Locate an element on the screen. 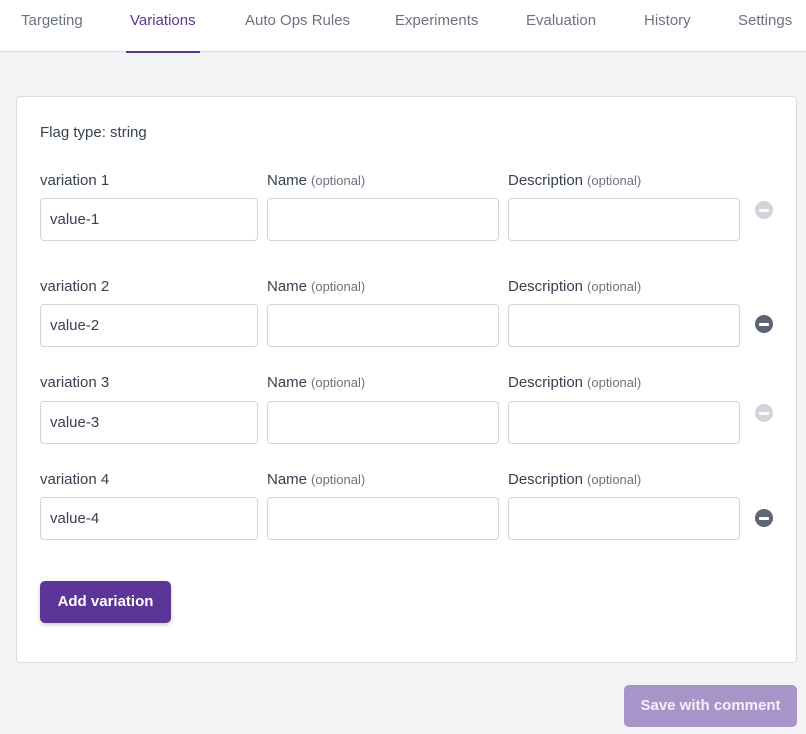 The width and height of the screenshot is (806, 734). variation-value-input: value-1 is located at coordinates (149, 219).